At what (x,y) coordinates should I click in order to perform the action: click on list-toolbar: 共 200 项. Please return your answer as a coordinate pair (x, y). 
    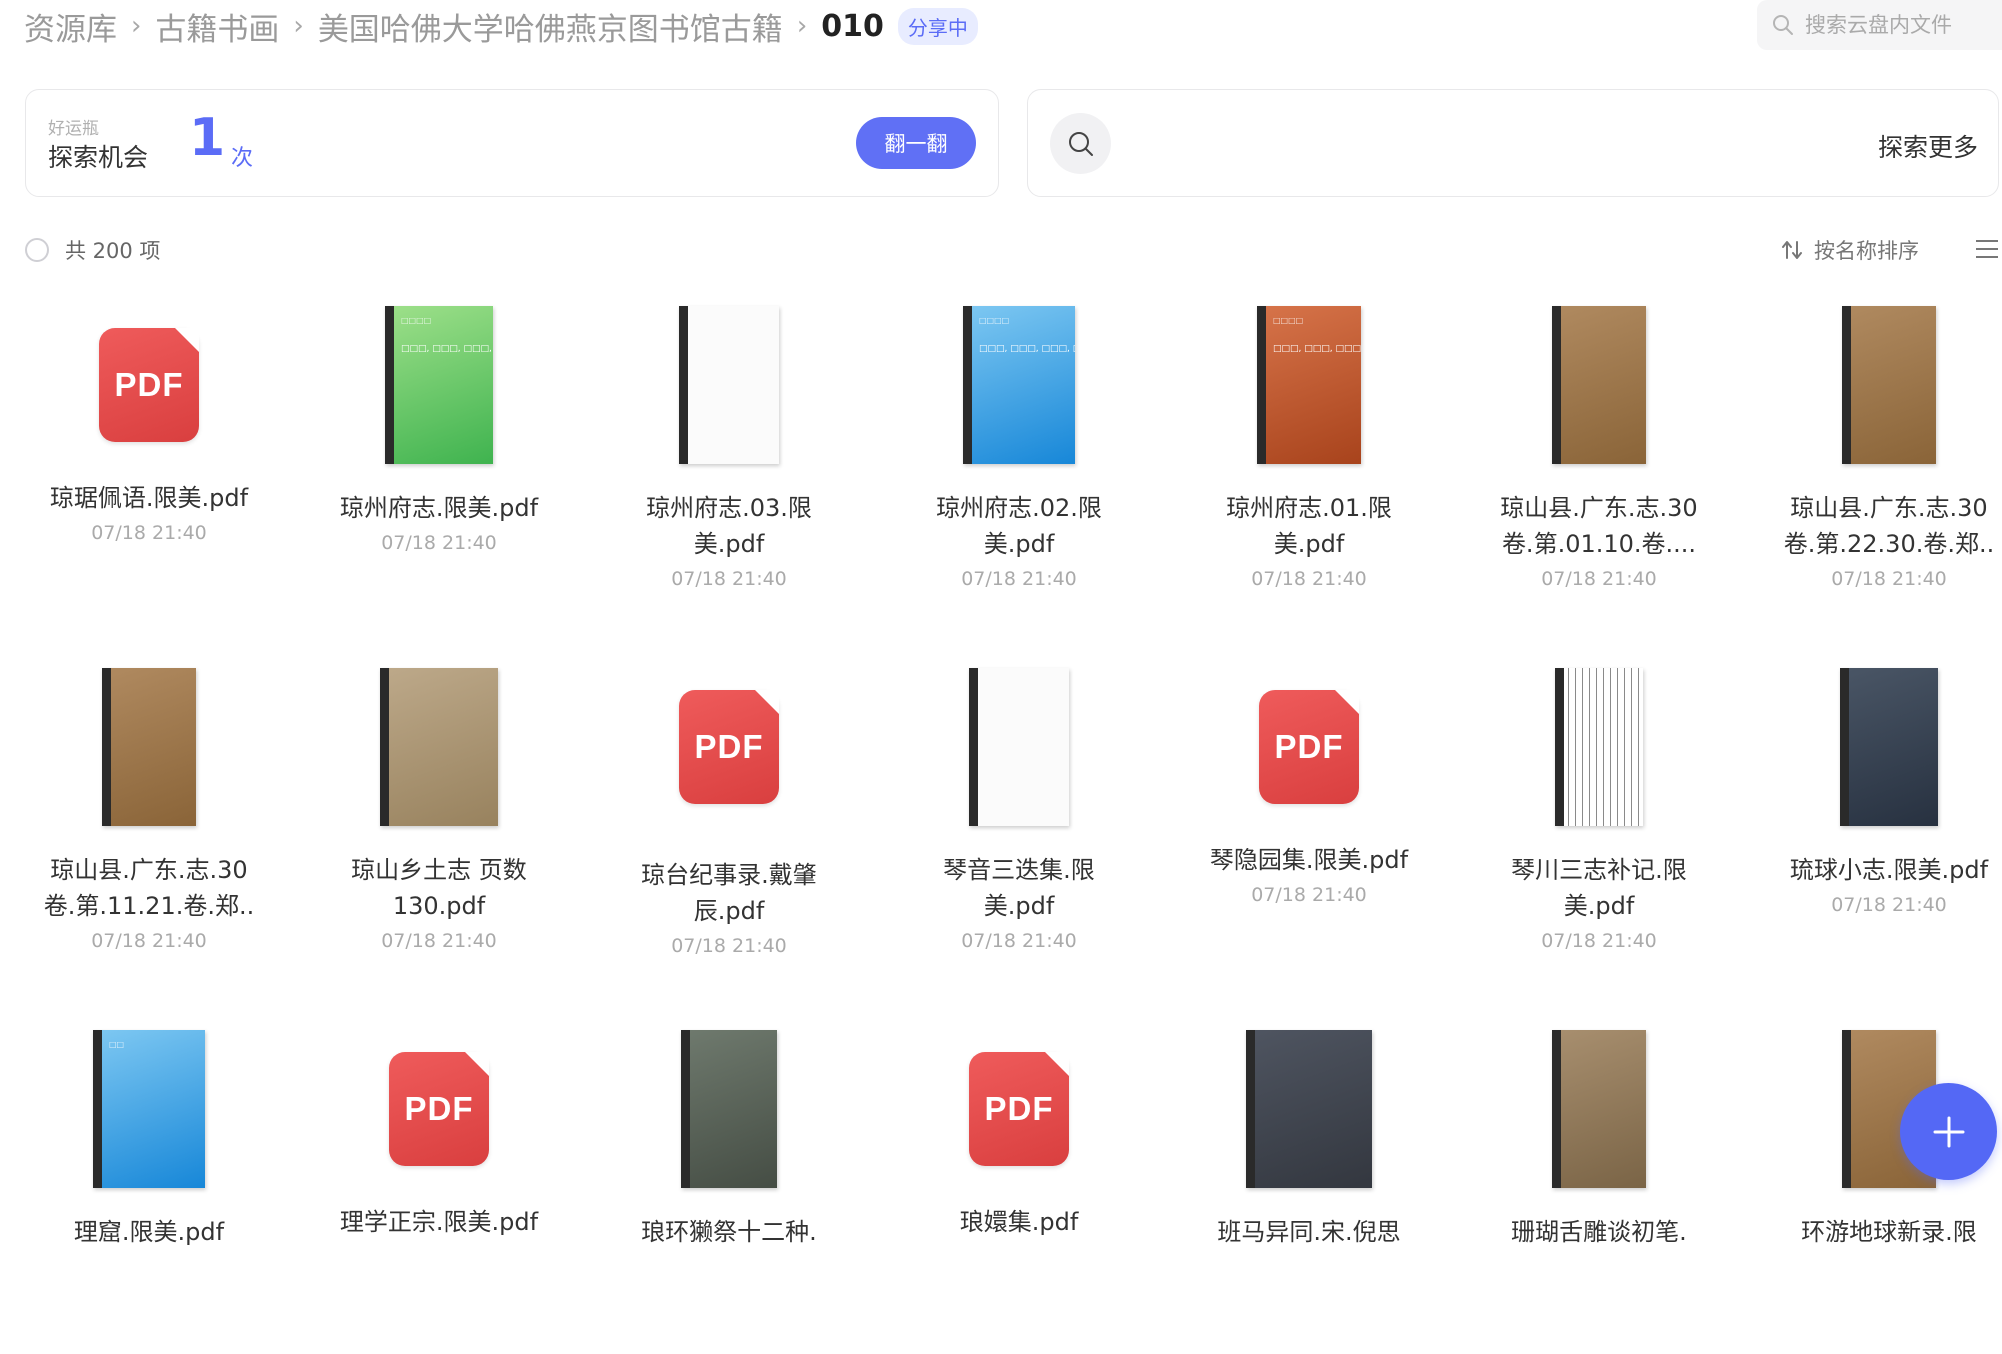
    Looking at the image, I should click on (92, 250).